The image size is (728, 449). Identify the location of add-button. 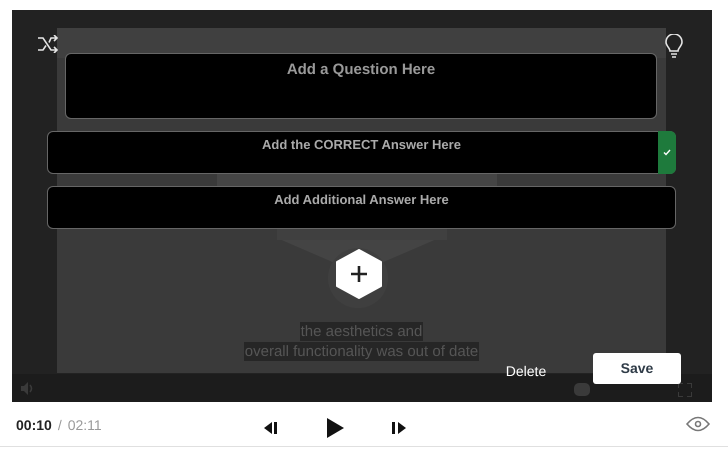
(359, 274).